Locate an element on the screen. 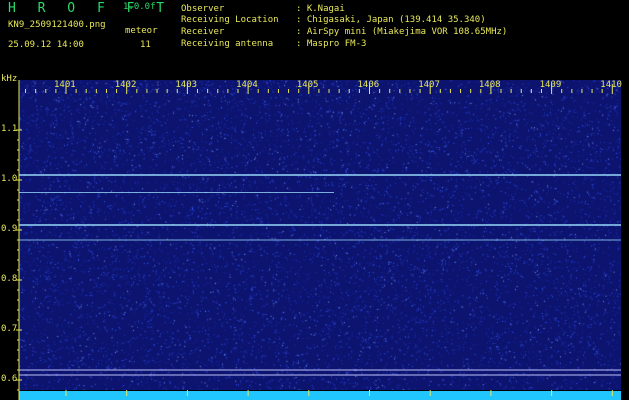 The height and width of the screenshot is (400, 629). y-tick-label: 1.0 is located at coordinates (9, 179).